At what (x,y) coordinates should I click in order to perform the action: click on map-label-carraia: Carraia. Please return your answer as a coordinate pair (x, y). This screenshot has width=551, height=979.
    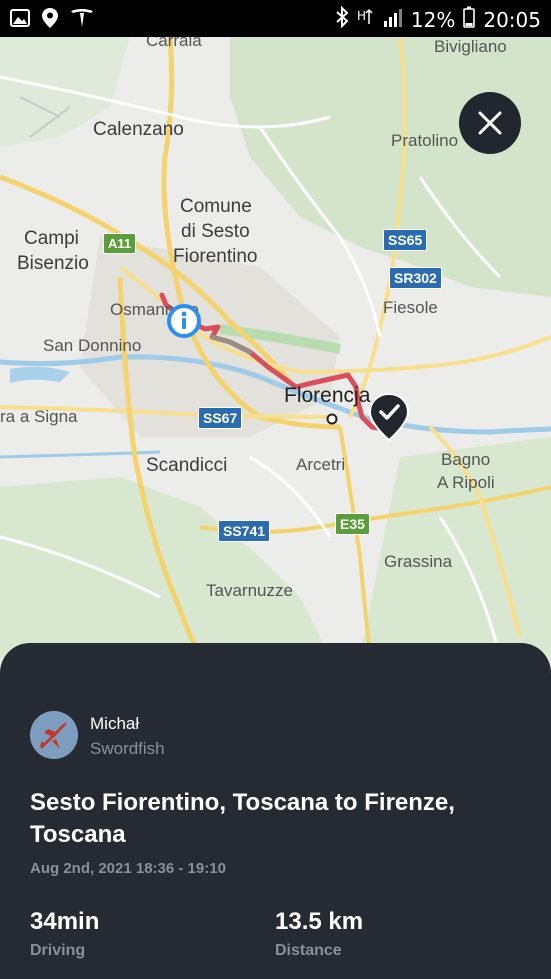
    Looking at the image, I should click on (174, 43).